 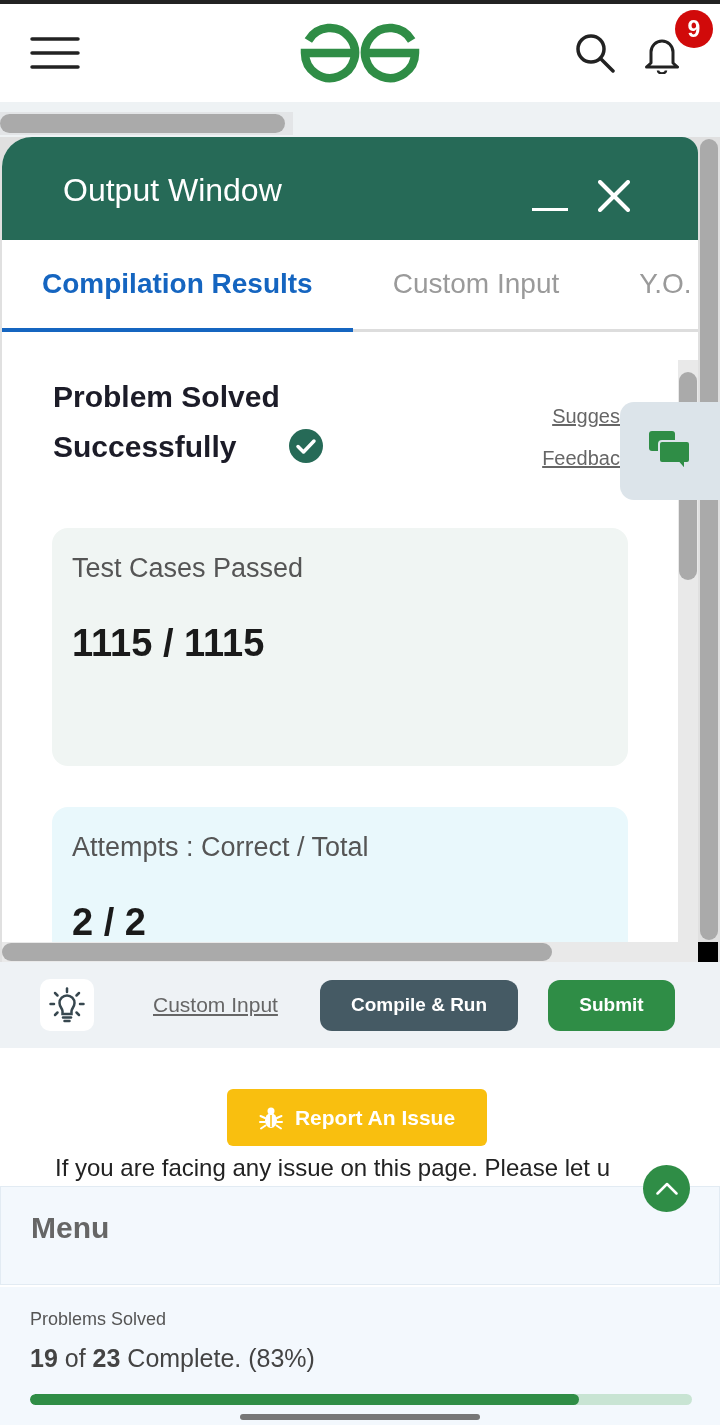 What do you see at coordinates (109, 921) in the screenshot?
I see `stat-value: 2 / 2` at bounding box center [109, 921].